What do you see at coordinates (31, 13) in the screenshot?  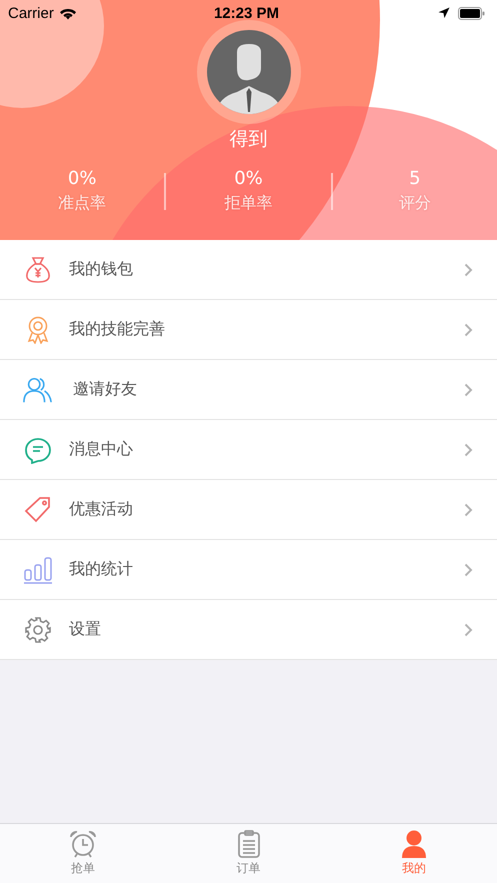 I see `carrier-label: Carrier` at bounding box center [31, 13].